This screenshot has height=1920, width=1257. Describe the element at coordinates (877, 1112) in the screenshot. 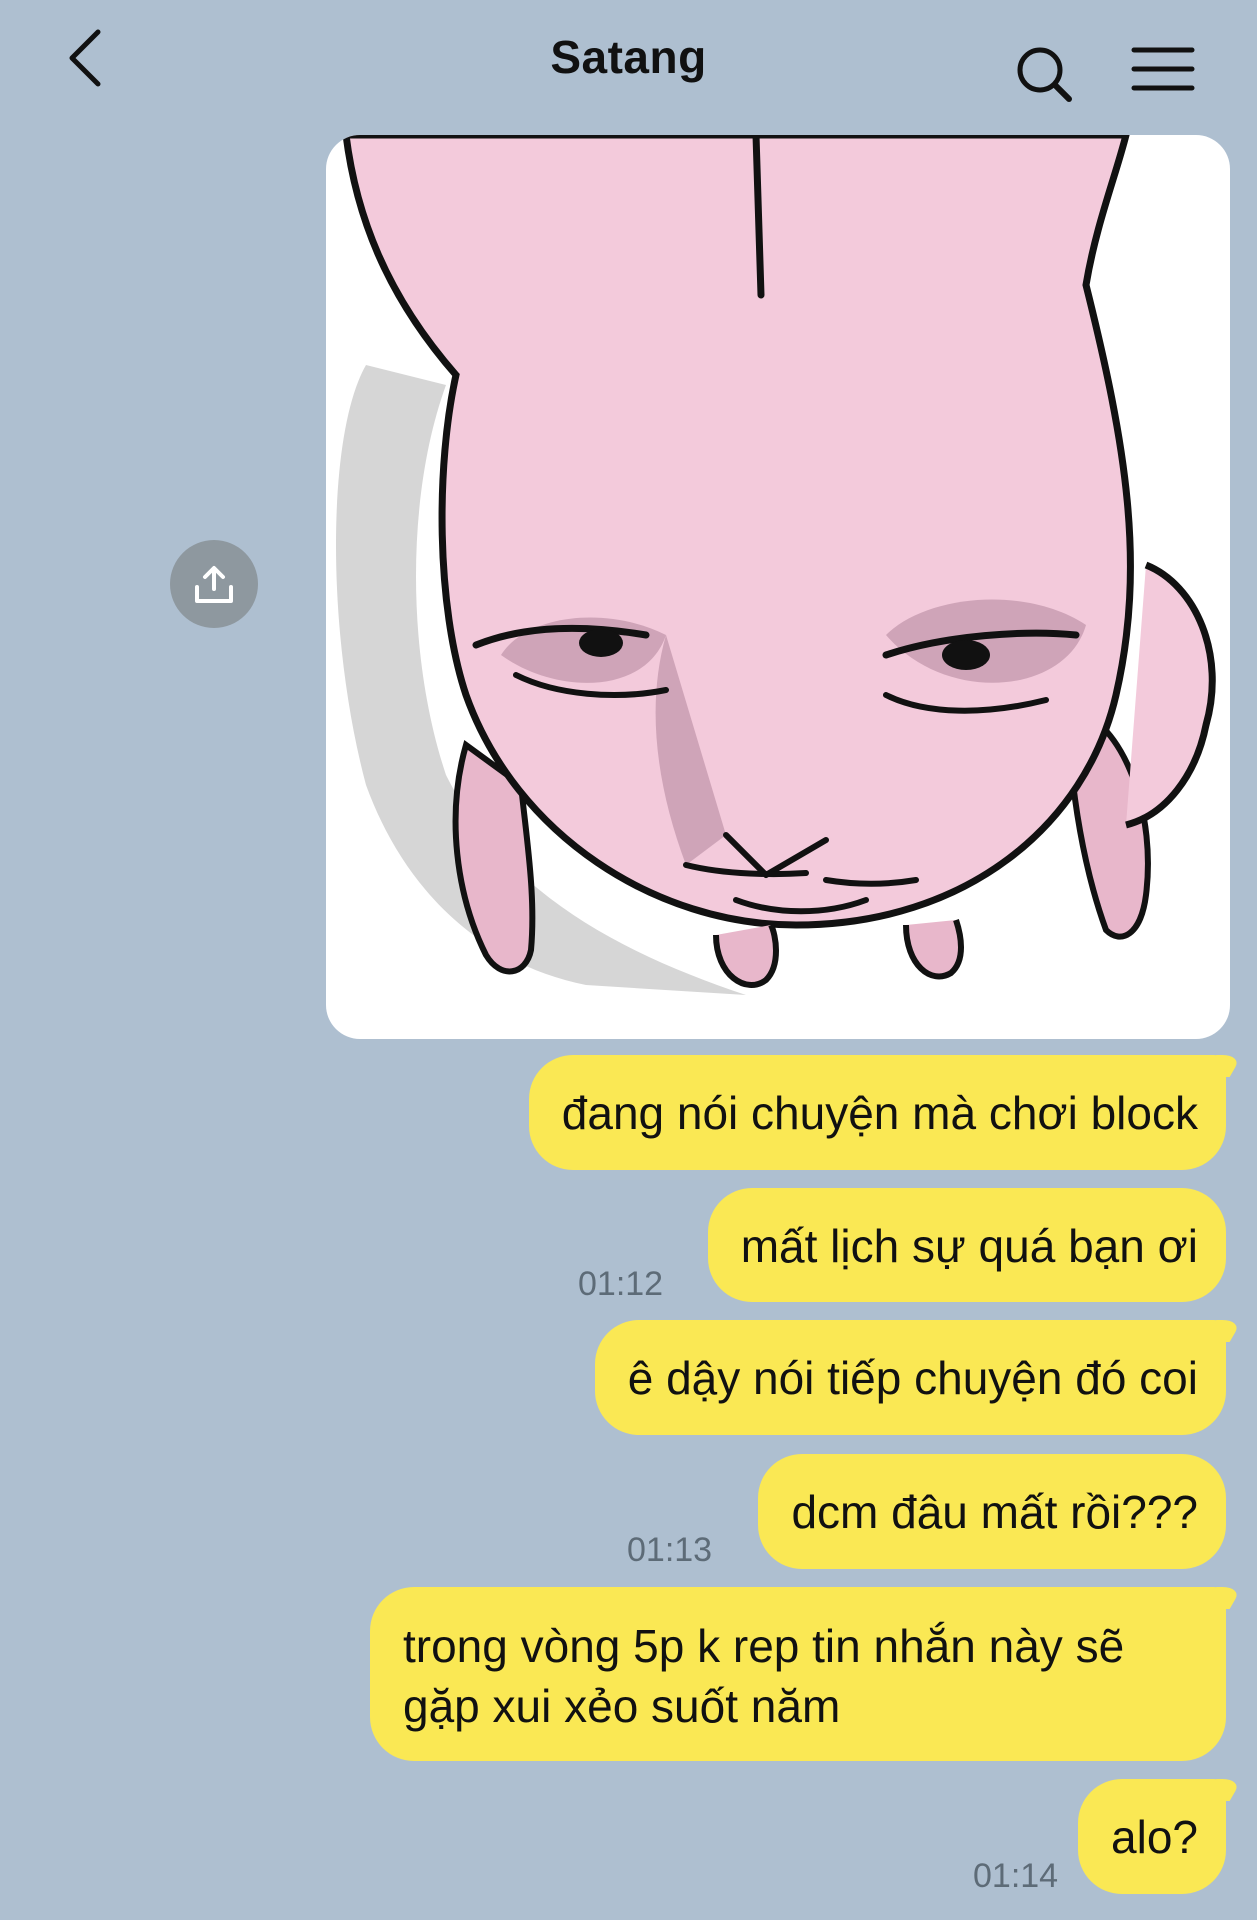

I see `message-bubble: đang nói chuyện mà chơi block` at that location.